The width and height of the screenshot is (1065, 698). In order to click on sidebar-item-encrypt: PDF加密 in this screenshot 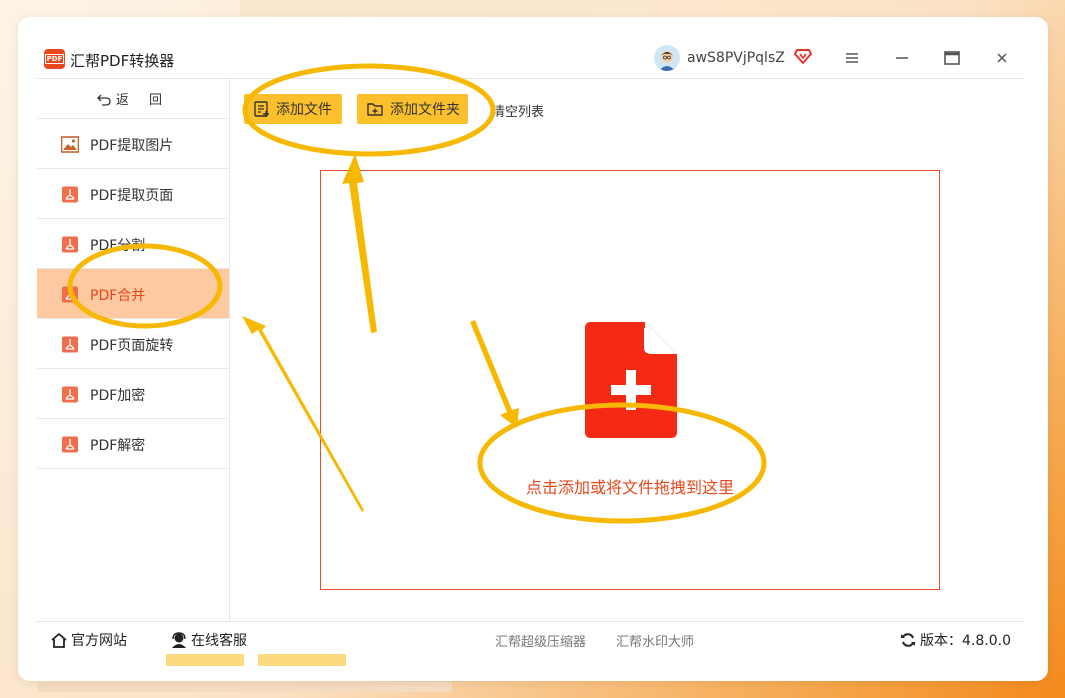, I will do `click(133, 394)`.